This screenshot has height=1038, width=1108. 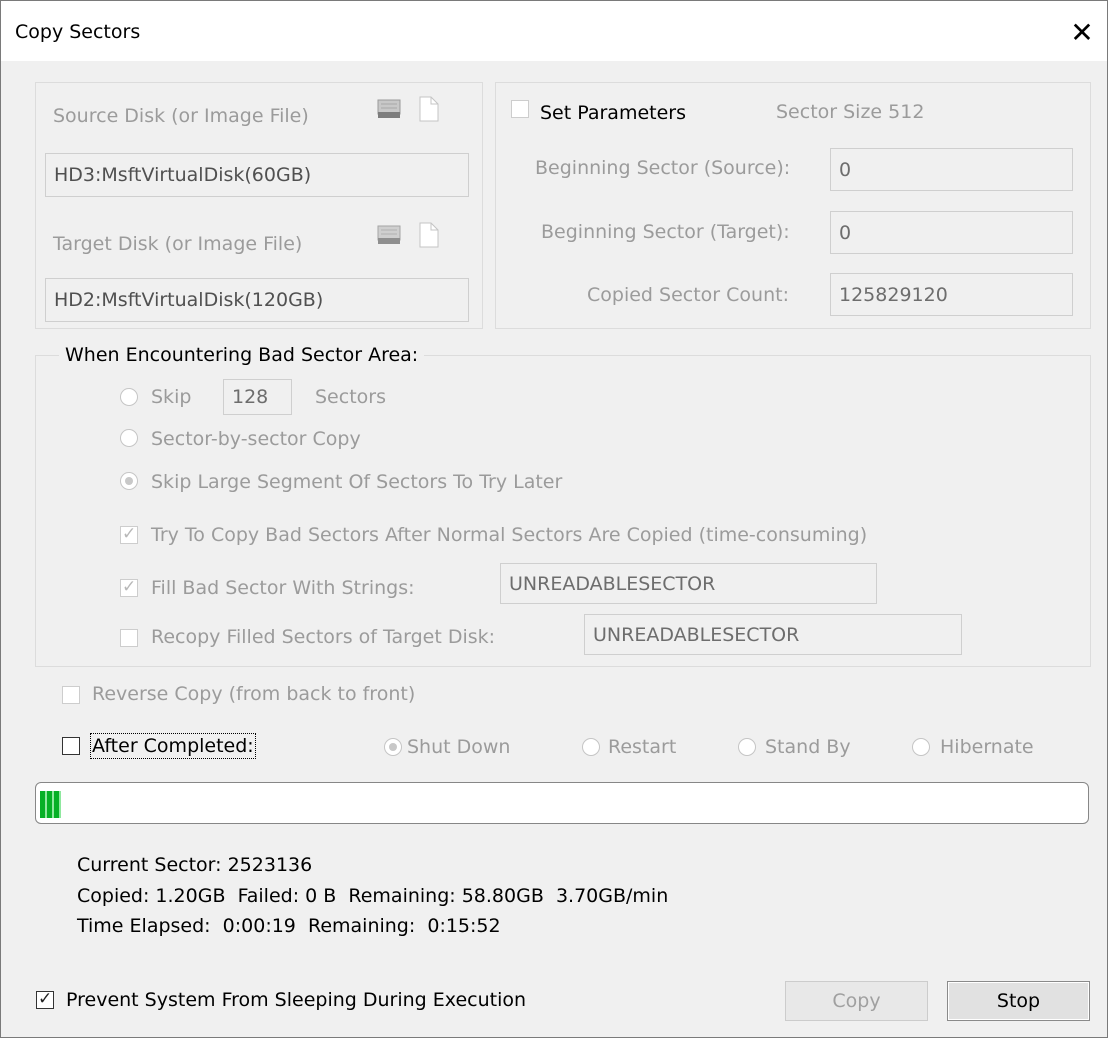 What do you see at coordinates (850, 112) in the screenshot?
I see `sector-size-label: Sector Size 512` at bounding box center [850, 112].